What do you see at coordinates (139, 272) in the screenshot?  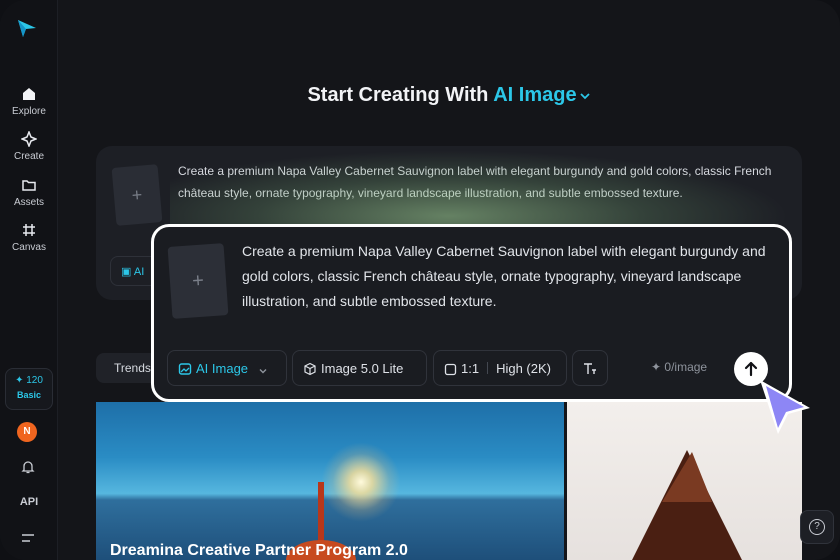 I see `background-mode-chip-label: AI` at bounding box center [139, 272].